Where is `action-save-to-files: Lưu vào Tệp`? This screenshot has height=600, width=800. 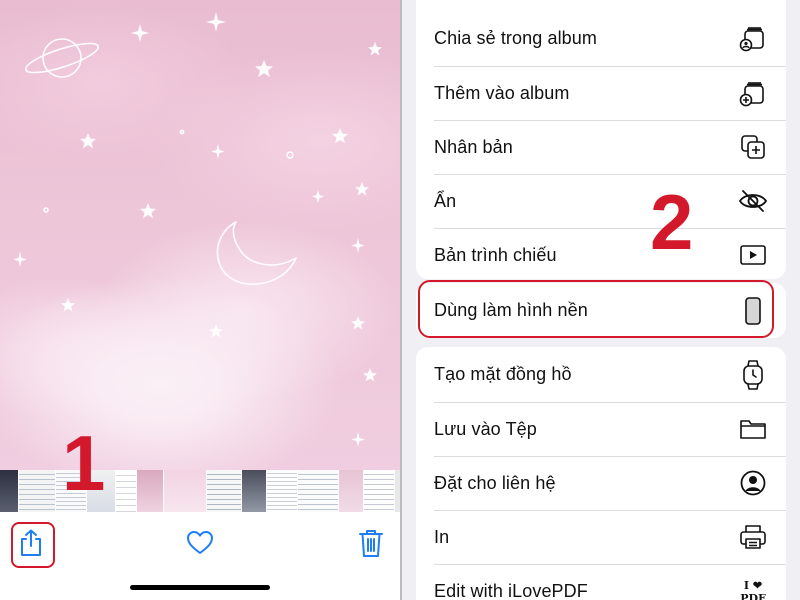 action-save-to-files: Lưu vào Tệp is located at coordinates (601, 429).